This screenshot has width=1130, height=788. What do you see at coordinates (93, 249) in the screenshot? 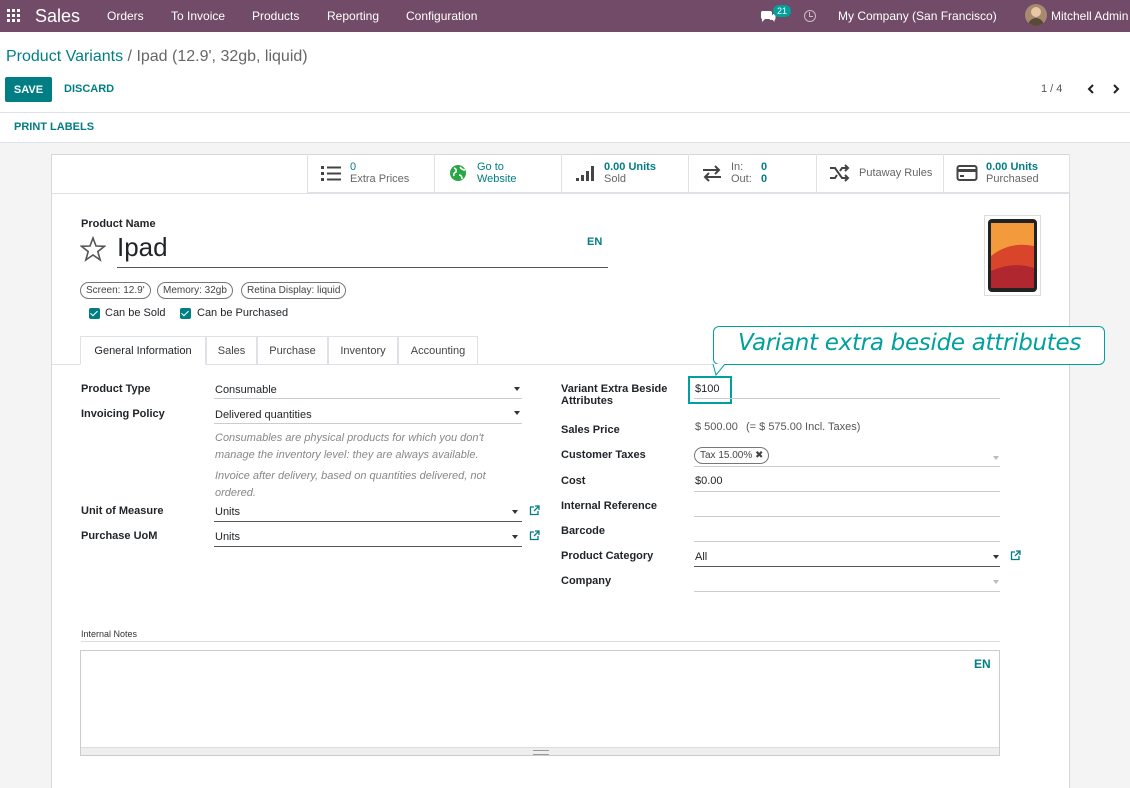
I see `star-icon` at bounding box center [93, 249].